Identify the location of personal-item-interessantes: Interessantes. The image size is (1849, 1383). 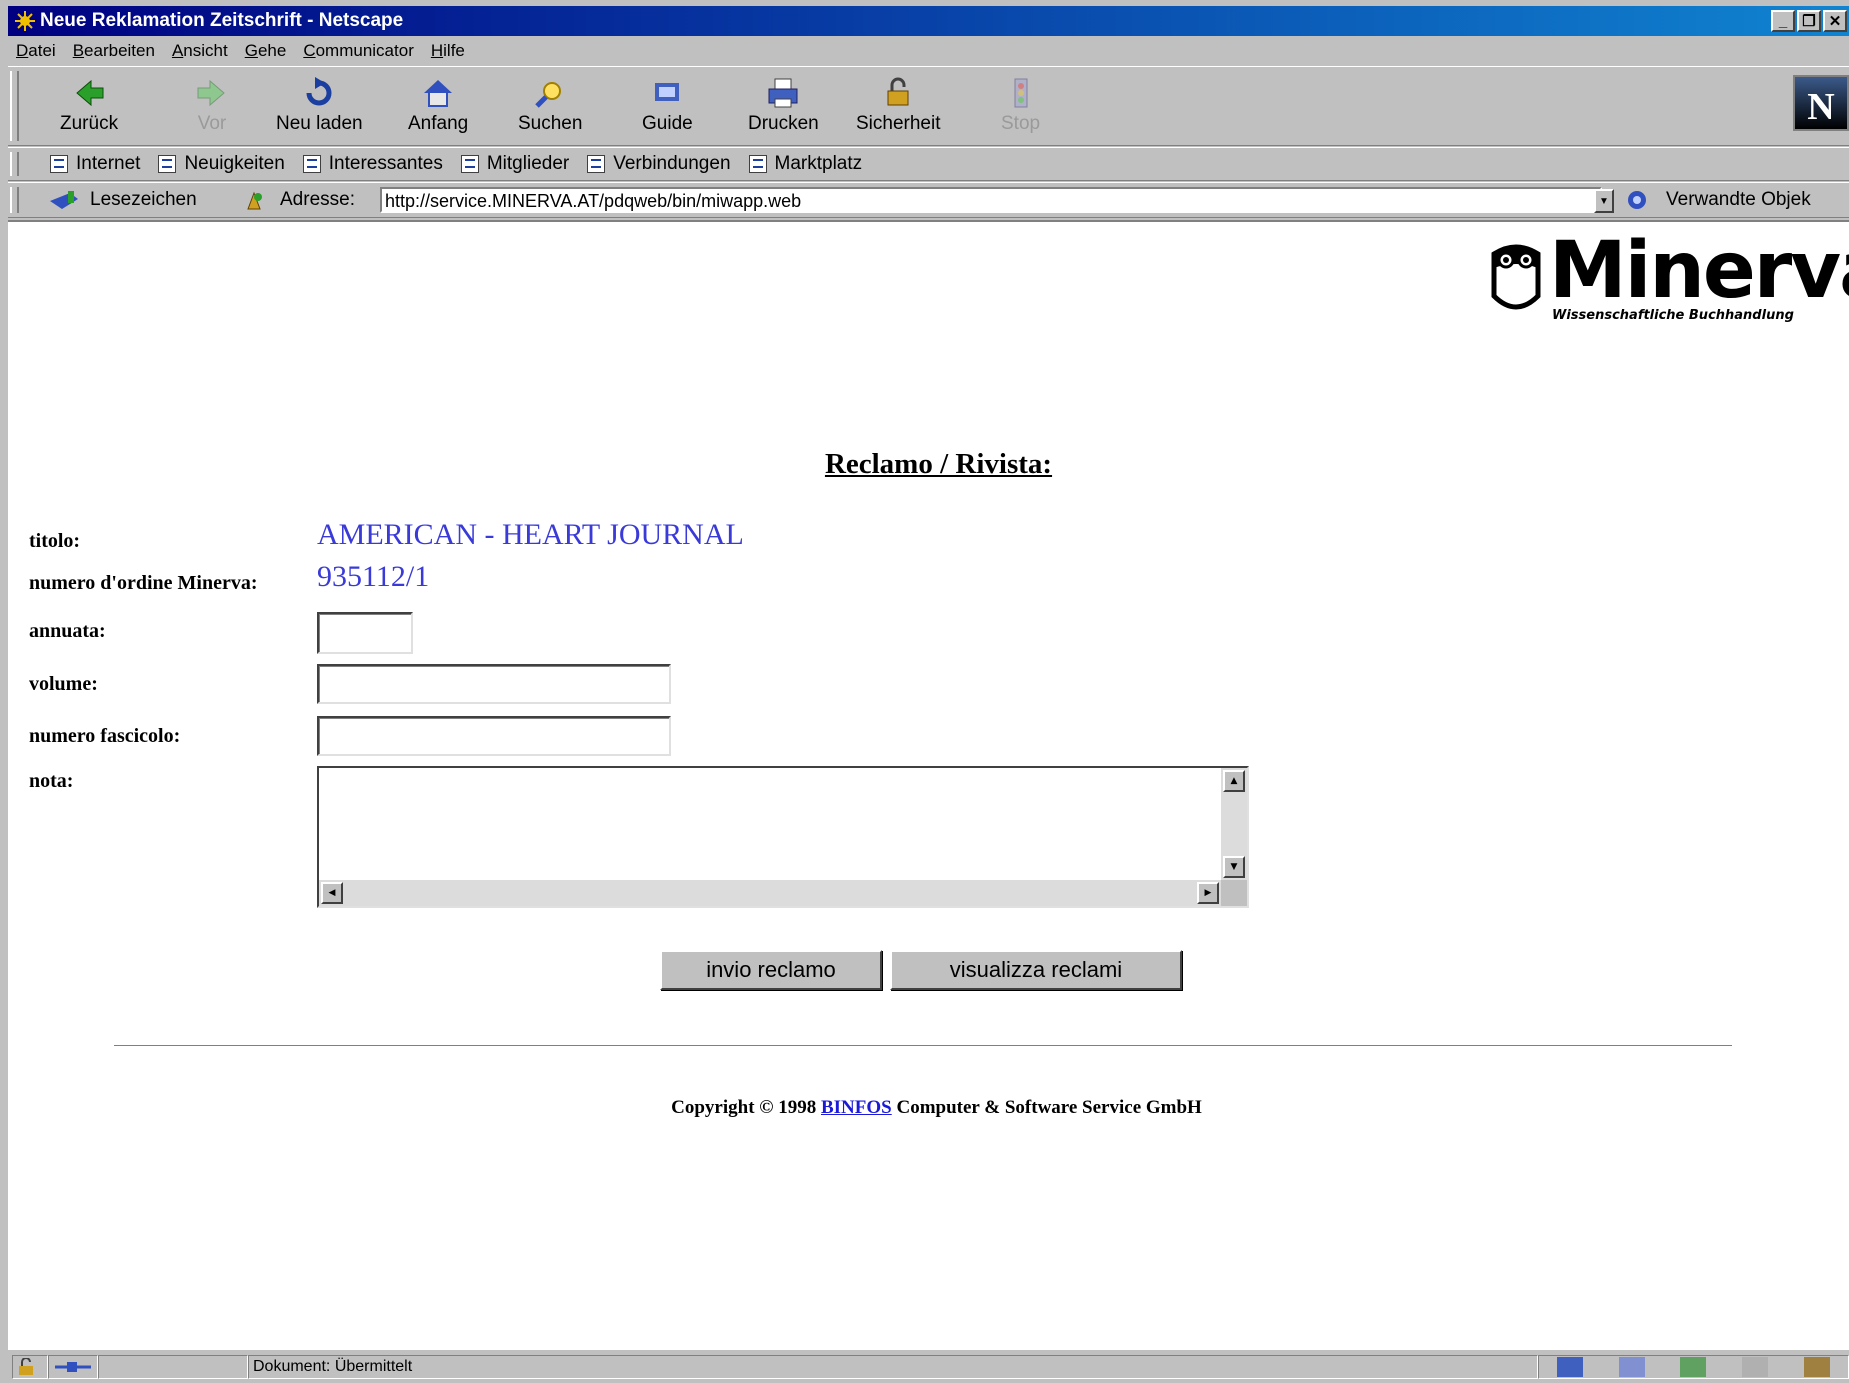
(372, 164).